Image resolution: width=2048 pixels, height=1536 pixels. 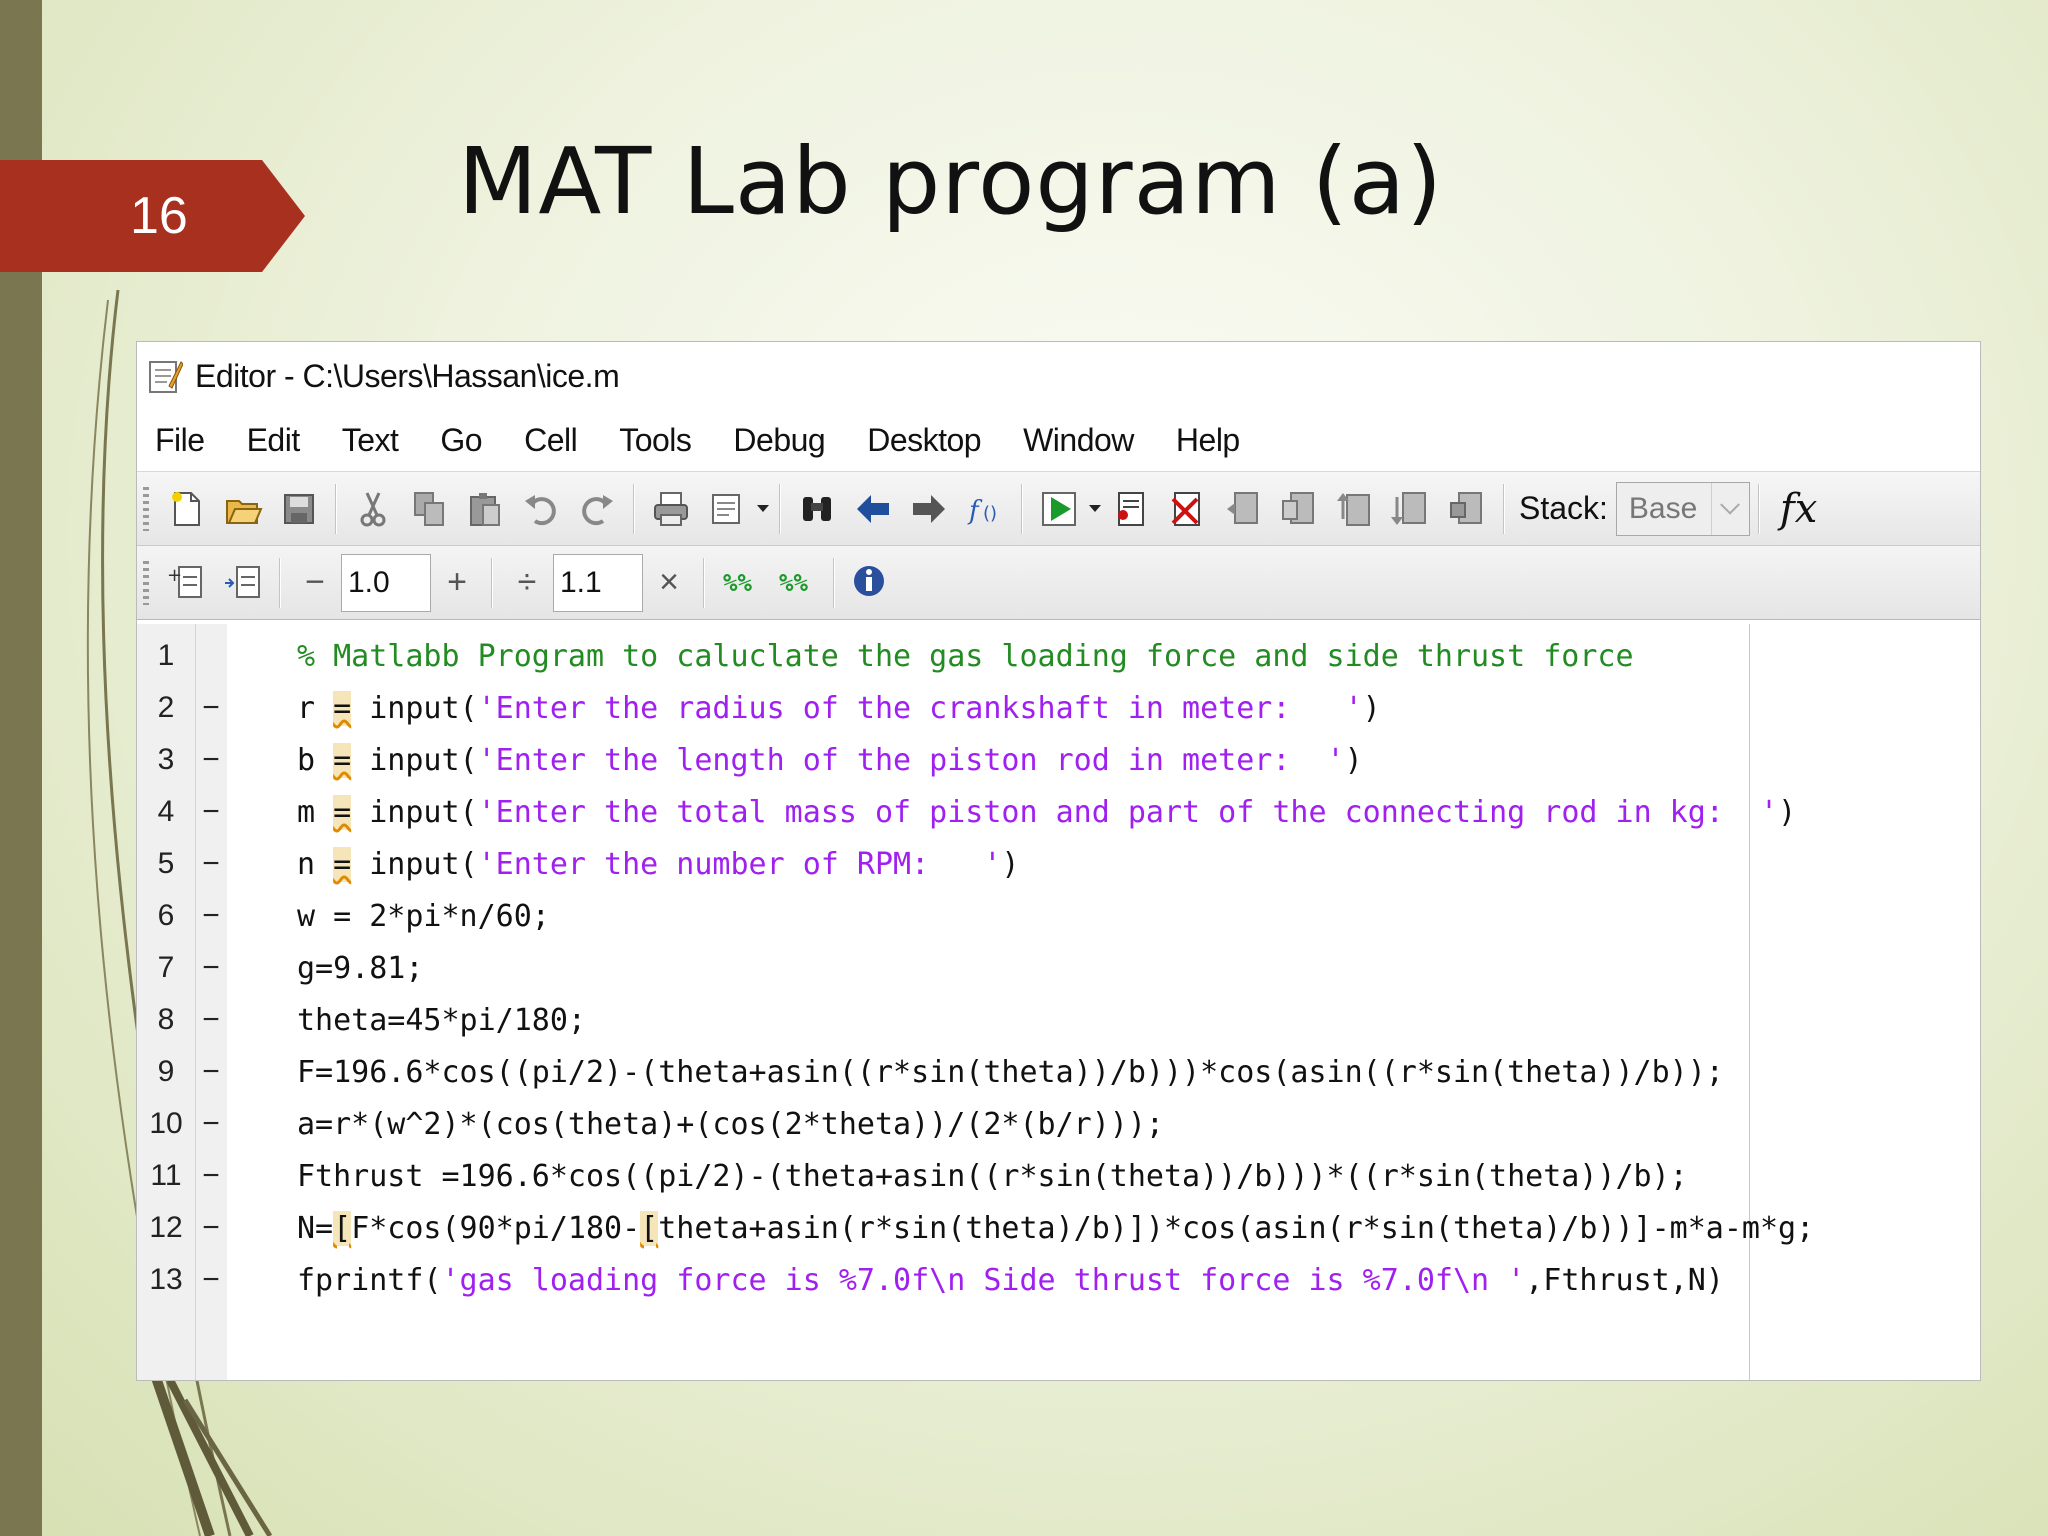 I want to click on menu-tools: Tools, so click(x=655, y=440).